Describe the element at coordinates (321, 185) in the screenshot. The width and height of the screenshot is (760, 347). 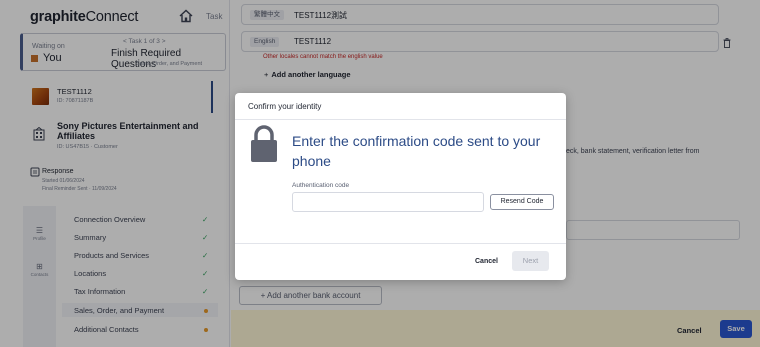
I see `auth-code-label: Authentication code` at that location.